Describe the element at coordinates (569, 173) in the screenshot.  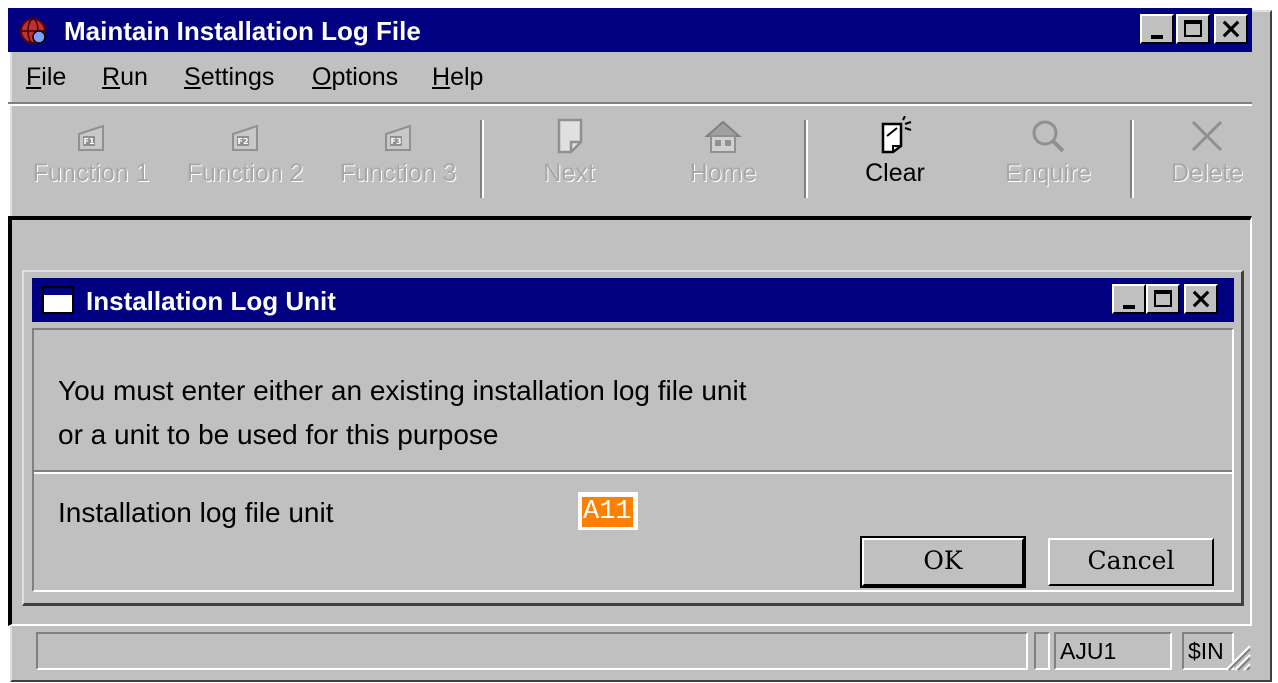
I see `next-label: Next` at that location.